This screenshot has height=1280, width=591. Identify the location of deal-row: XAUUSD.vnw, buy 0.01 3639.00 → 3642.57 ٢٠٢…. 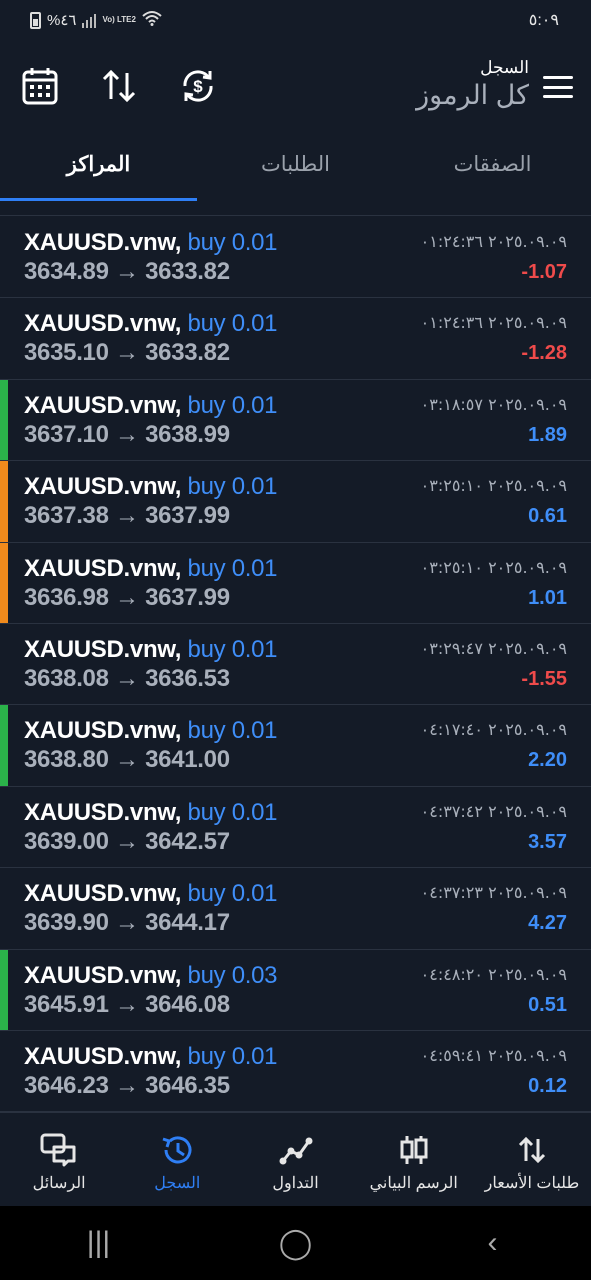
(295, 828).